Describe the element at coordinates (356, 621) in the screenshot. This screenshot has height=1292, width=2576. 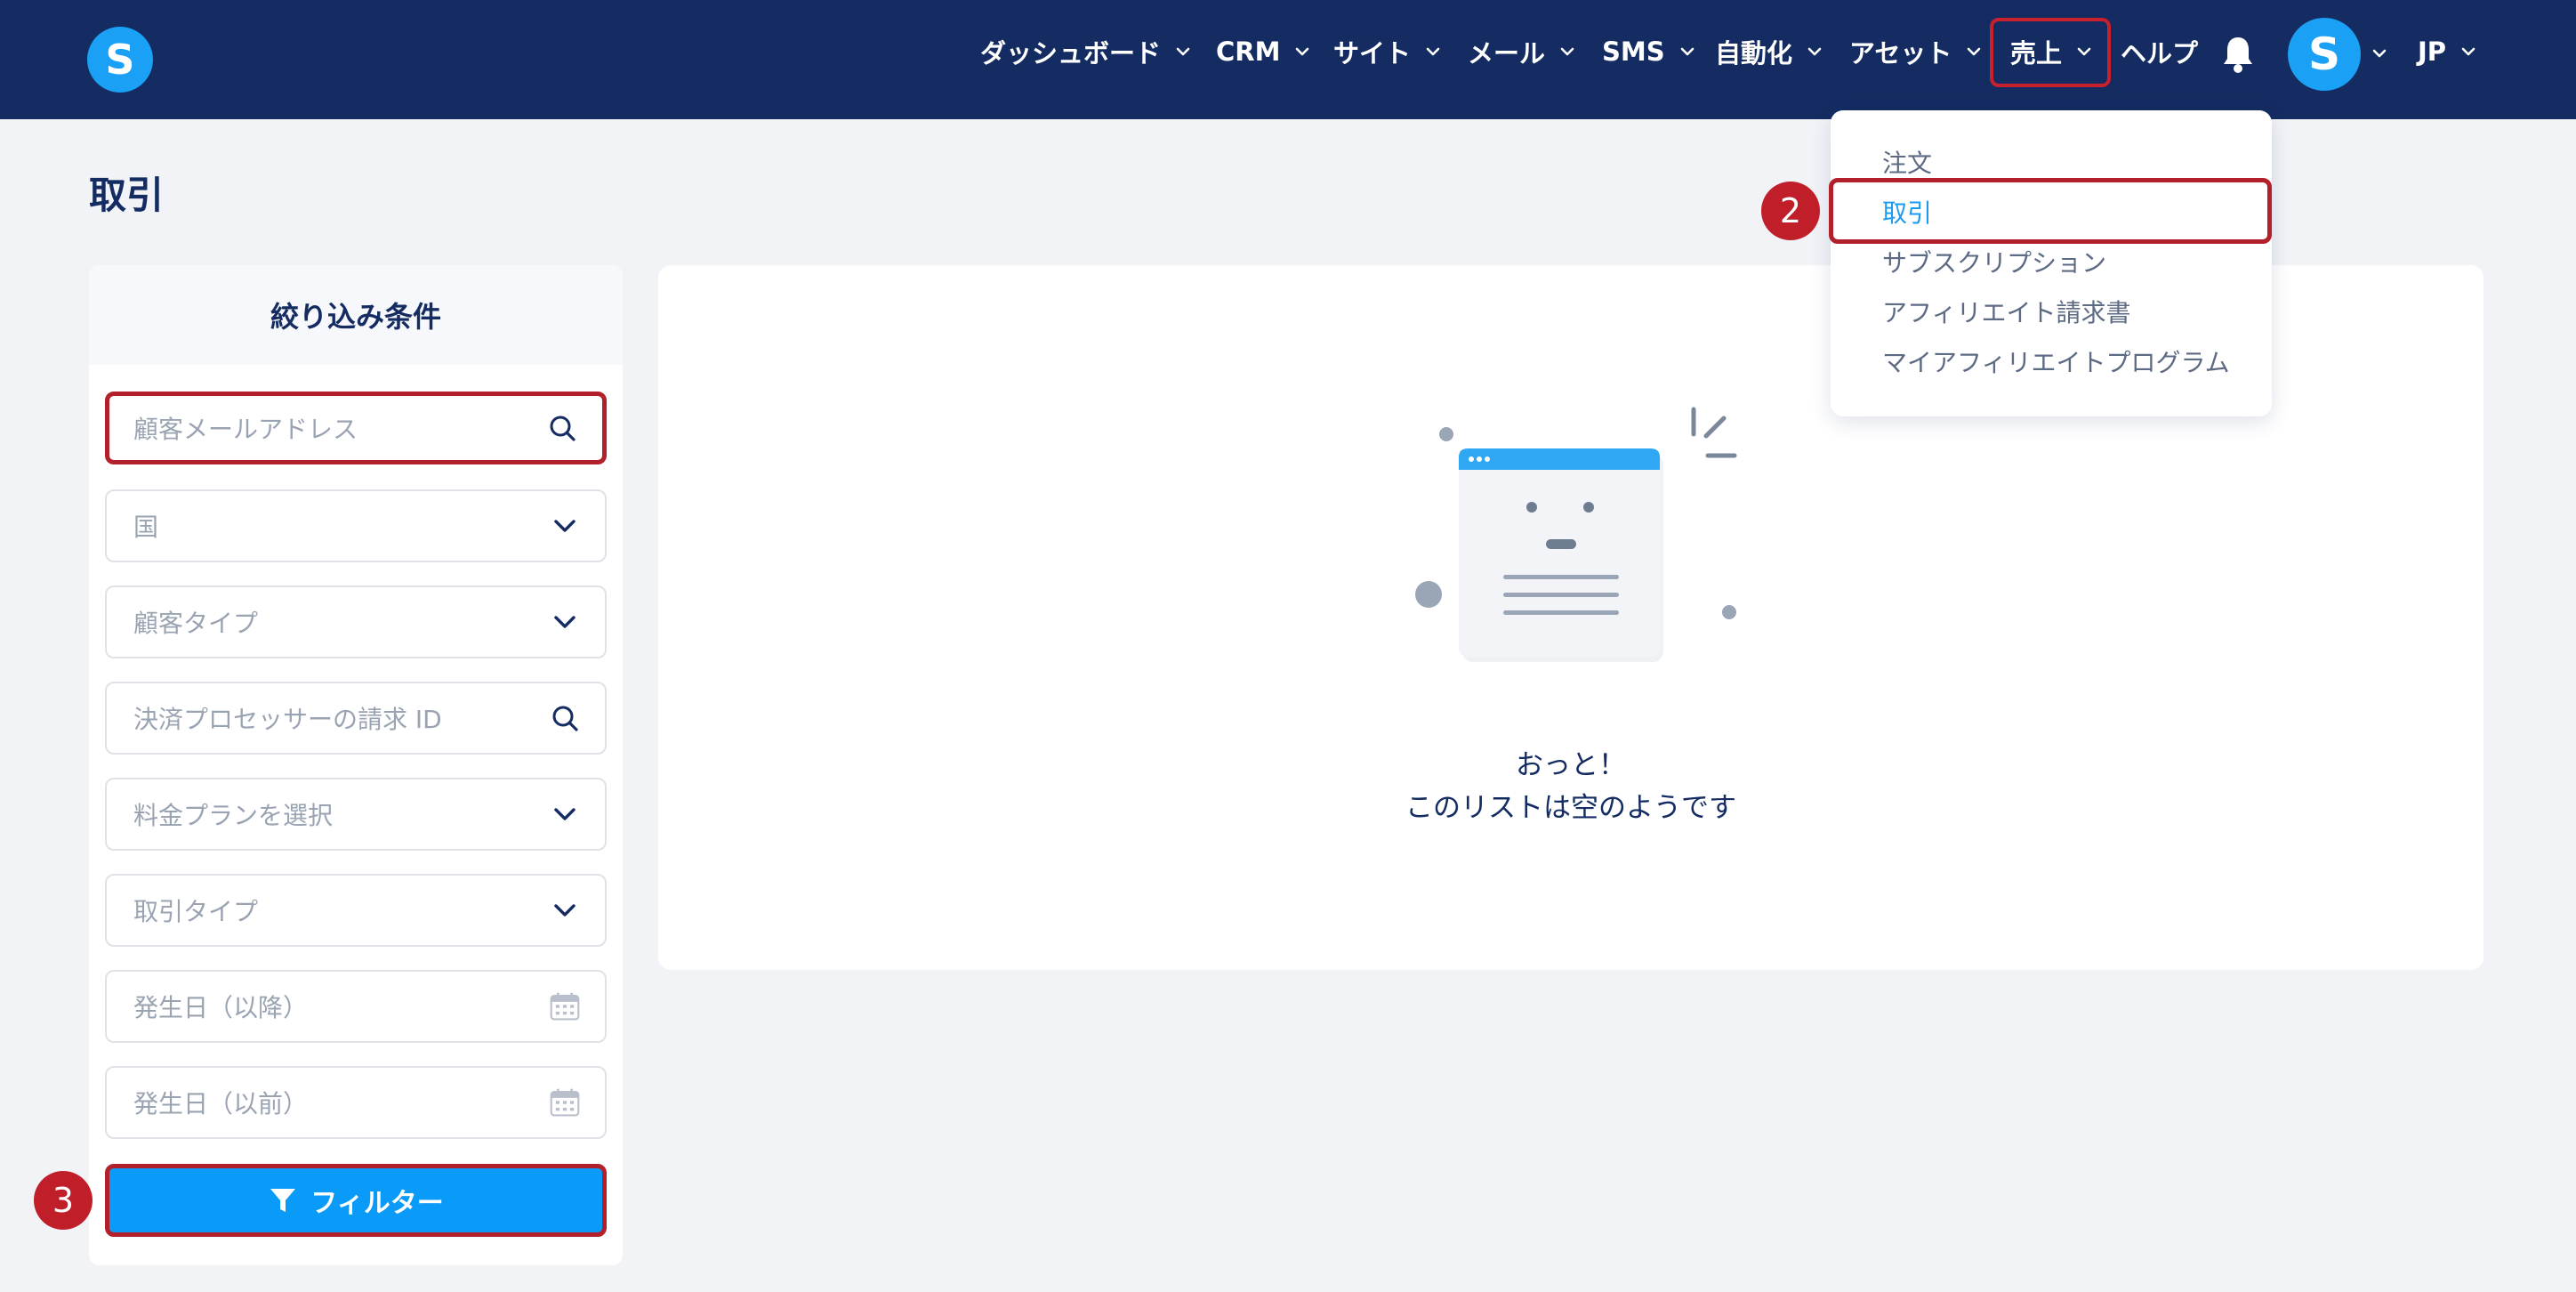
I see `customer-type-select: 顧客タイプ` at that location.